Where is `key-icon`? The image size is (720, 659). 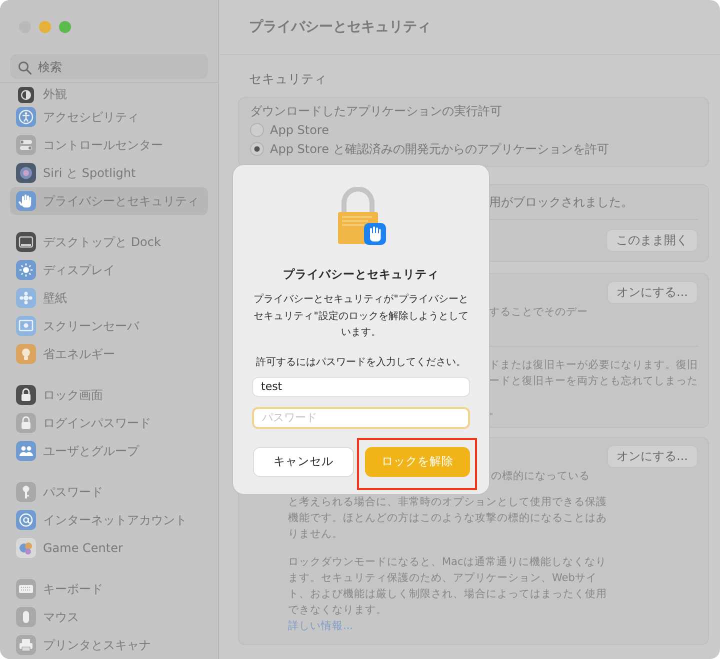 key-icon is located at coordinates (26, 492).